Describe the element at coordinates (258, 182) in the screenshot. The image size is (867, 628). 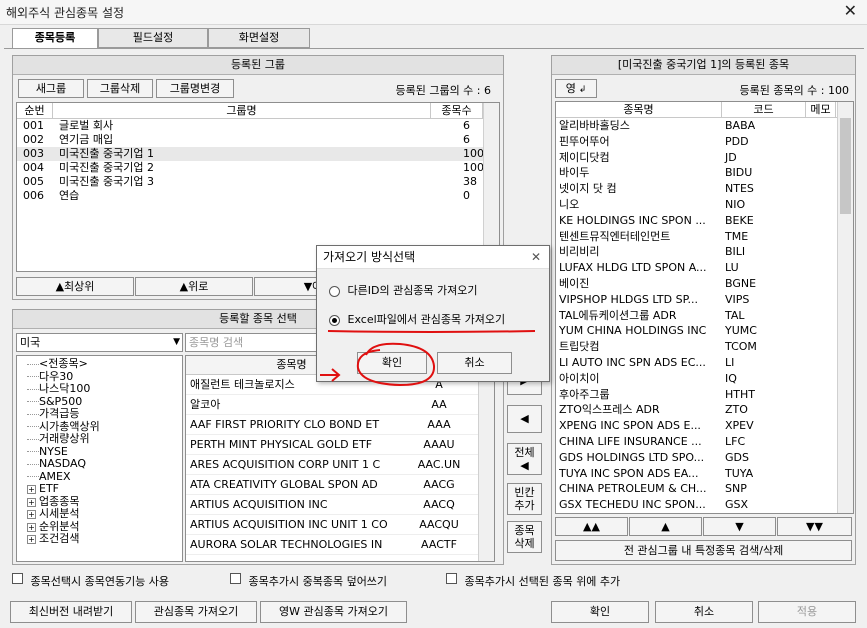
I see `group-row: 005 미국진출 중국기업 3 38` at that location.